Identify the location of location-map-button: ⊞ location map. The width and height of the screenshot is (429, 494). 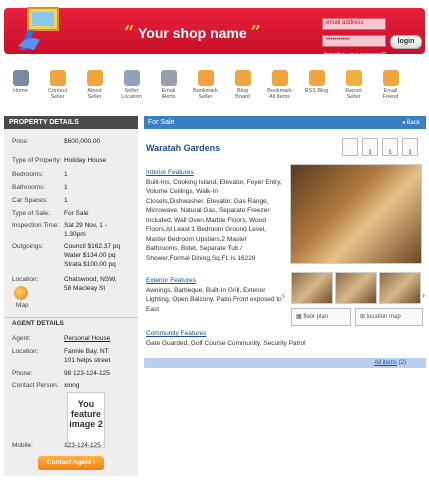
(389, 317).